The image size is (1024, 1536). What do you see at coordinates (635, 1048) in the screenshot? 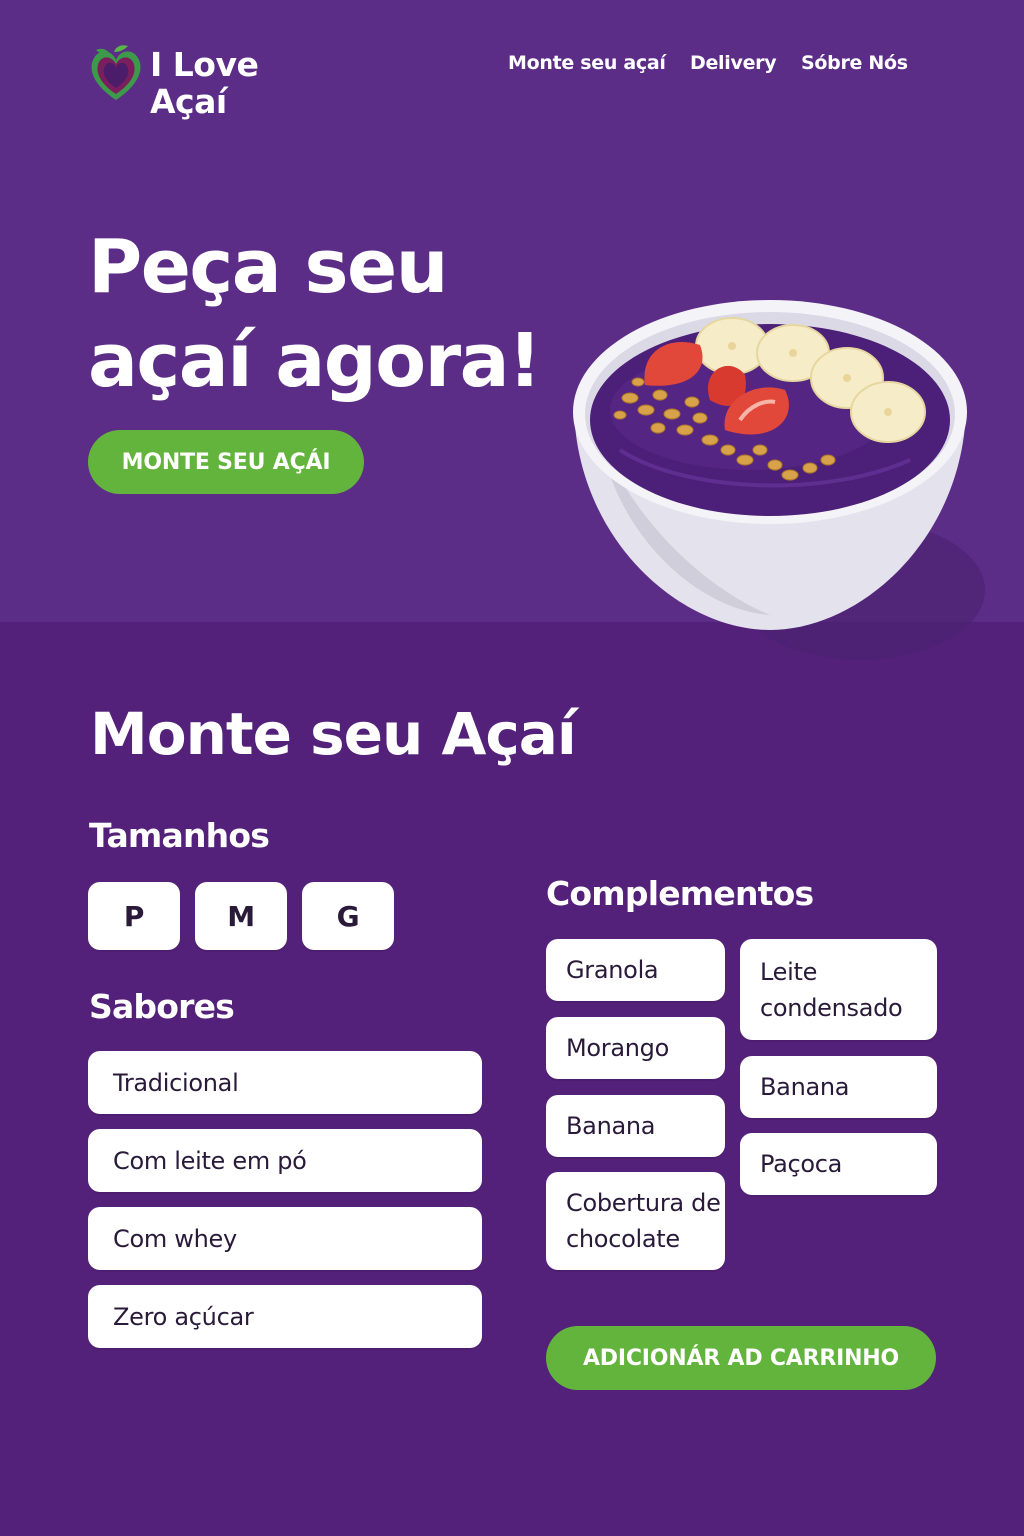
I see `complement-option-morango: Morango` at bounding box center [635, 1048].